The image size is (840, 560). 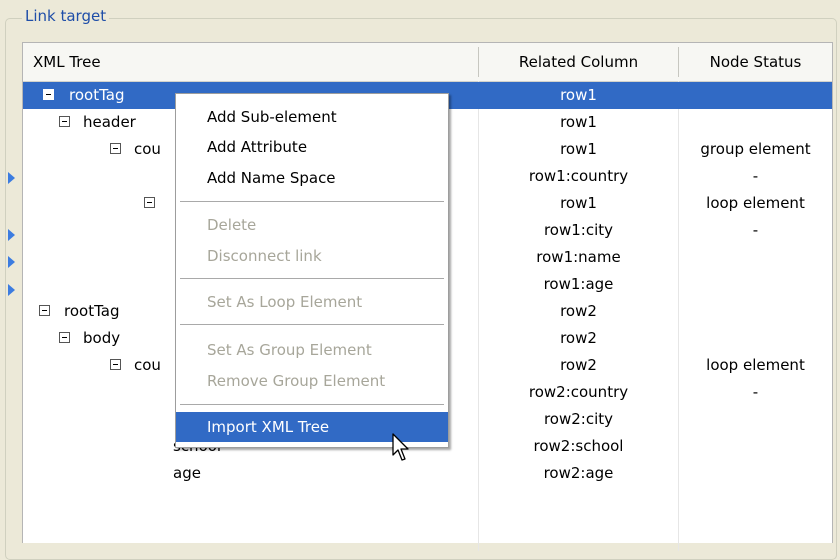 I want to click on related-column-cell: row2:country, so click(x=578, y=392).